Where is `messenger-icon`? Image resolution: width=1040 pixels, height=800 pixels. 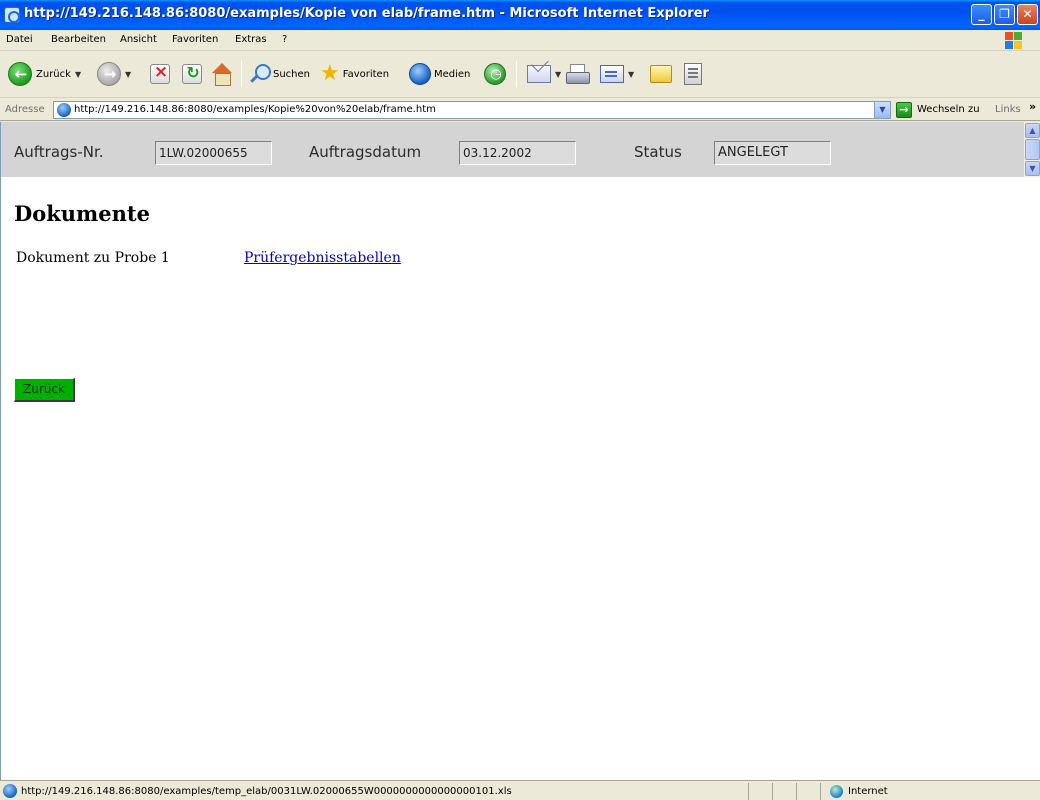 messenger-icon is located at coordinates (693, 74).